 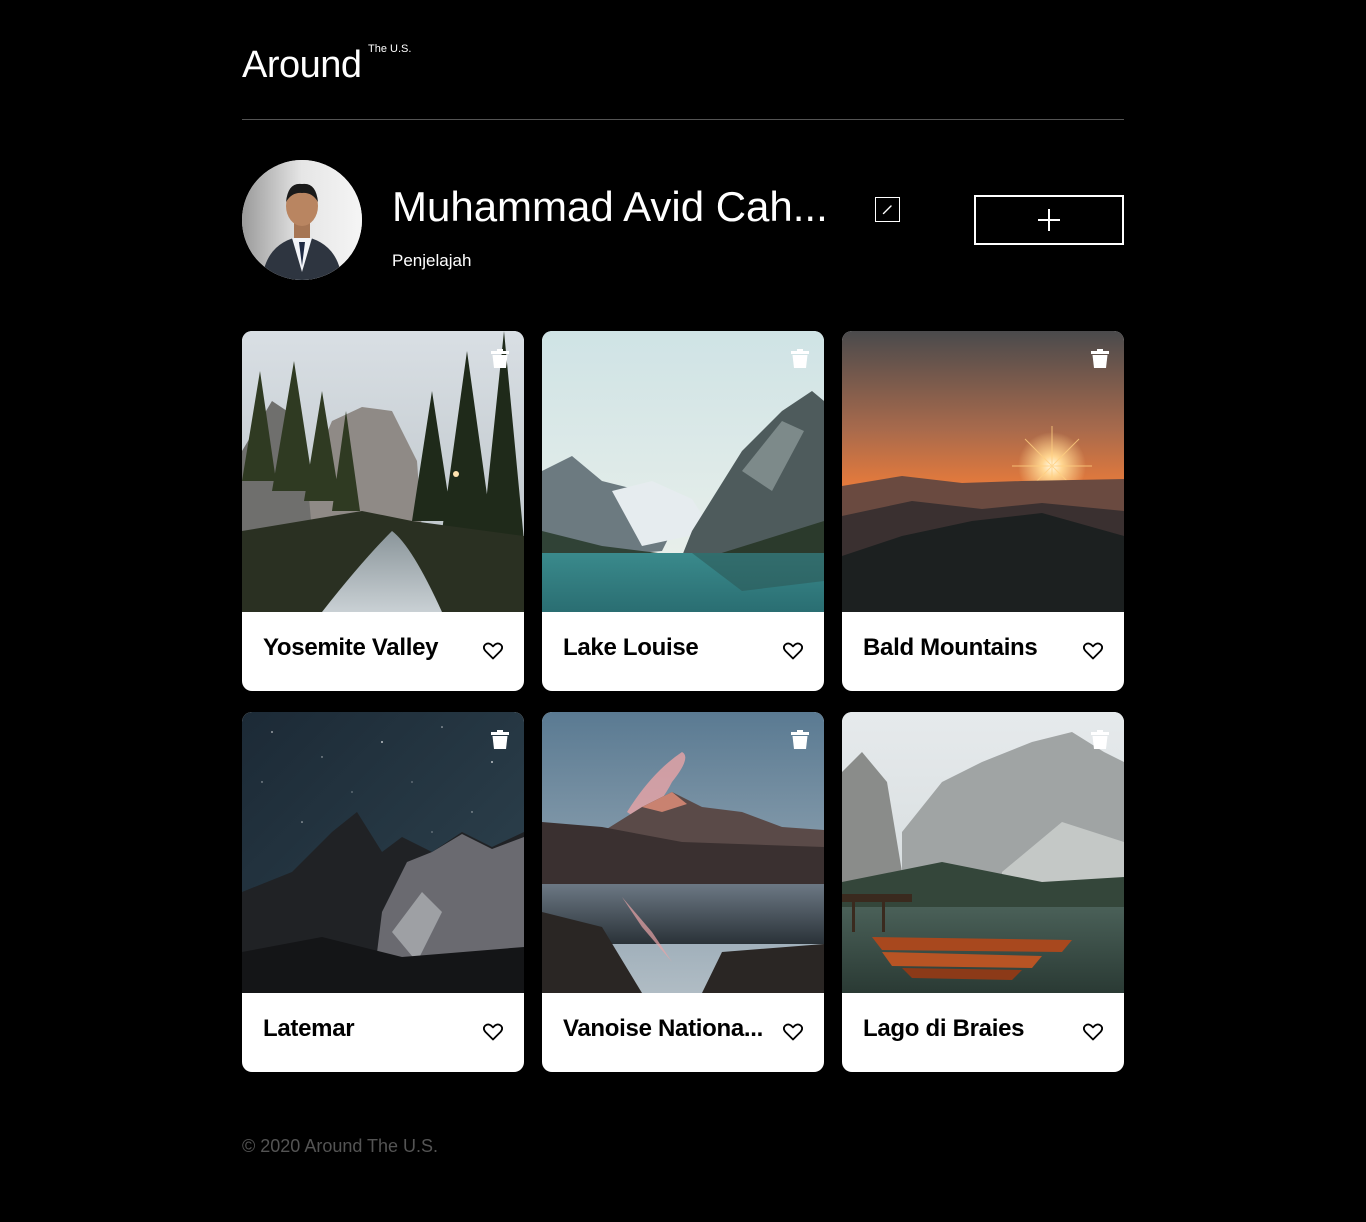 I want to click on card: Lago di Braies, so click(x=983, y=892).